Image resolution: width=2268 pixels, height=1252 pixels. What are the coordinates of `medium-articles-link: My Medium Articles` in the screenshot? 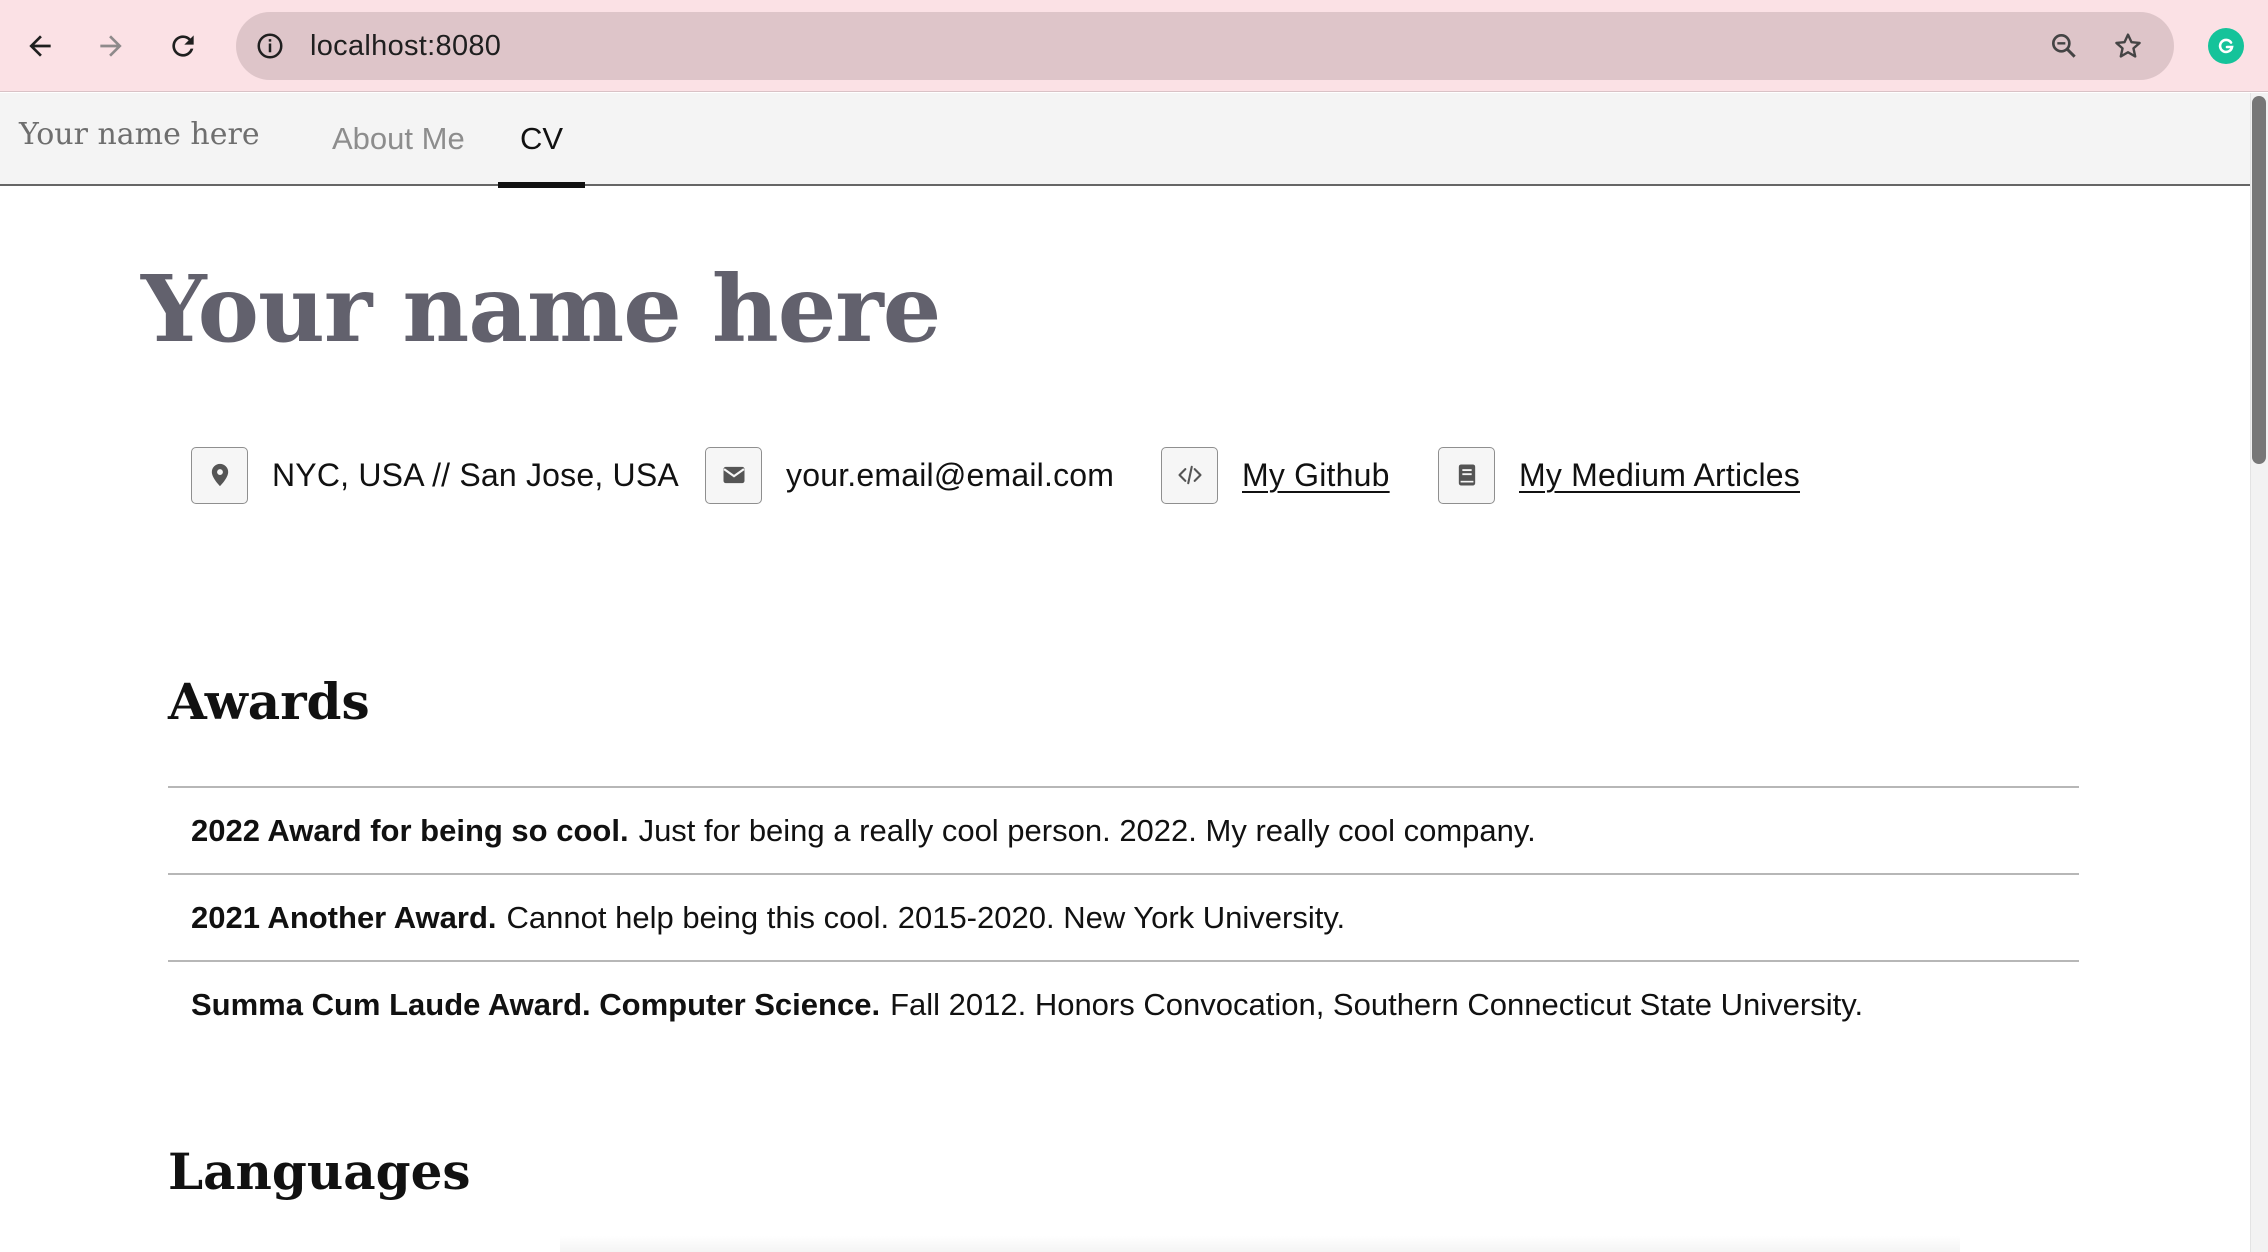 It's located at (1659, 475).